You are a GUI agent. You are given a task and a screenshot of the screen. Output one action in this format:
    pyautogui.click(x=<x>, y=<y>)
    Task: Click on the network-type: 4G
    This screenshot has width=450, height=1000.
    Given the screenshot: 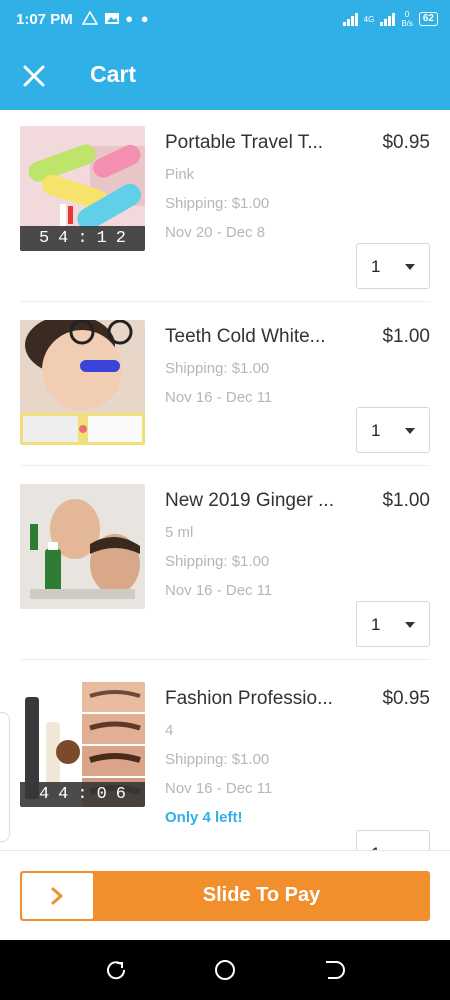 What is the action you would take?
    pyautogui.click(x=369, y=19)
    